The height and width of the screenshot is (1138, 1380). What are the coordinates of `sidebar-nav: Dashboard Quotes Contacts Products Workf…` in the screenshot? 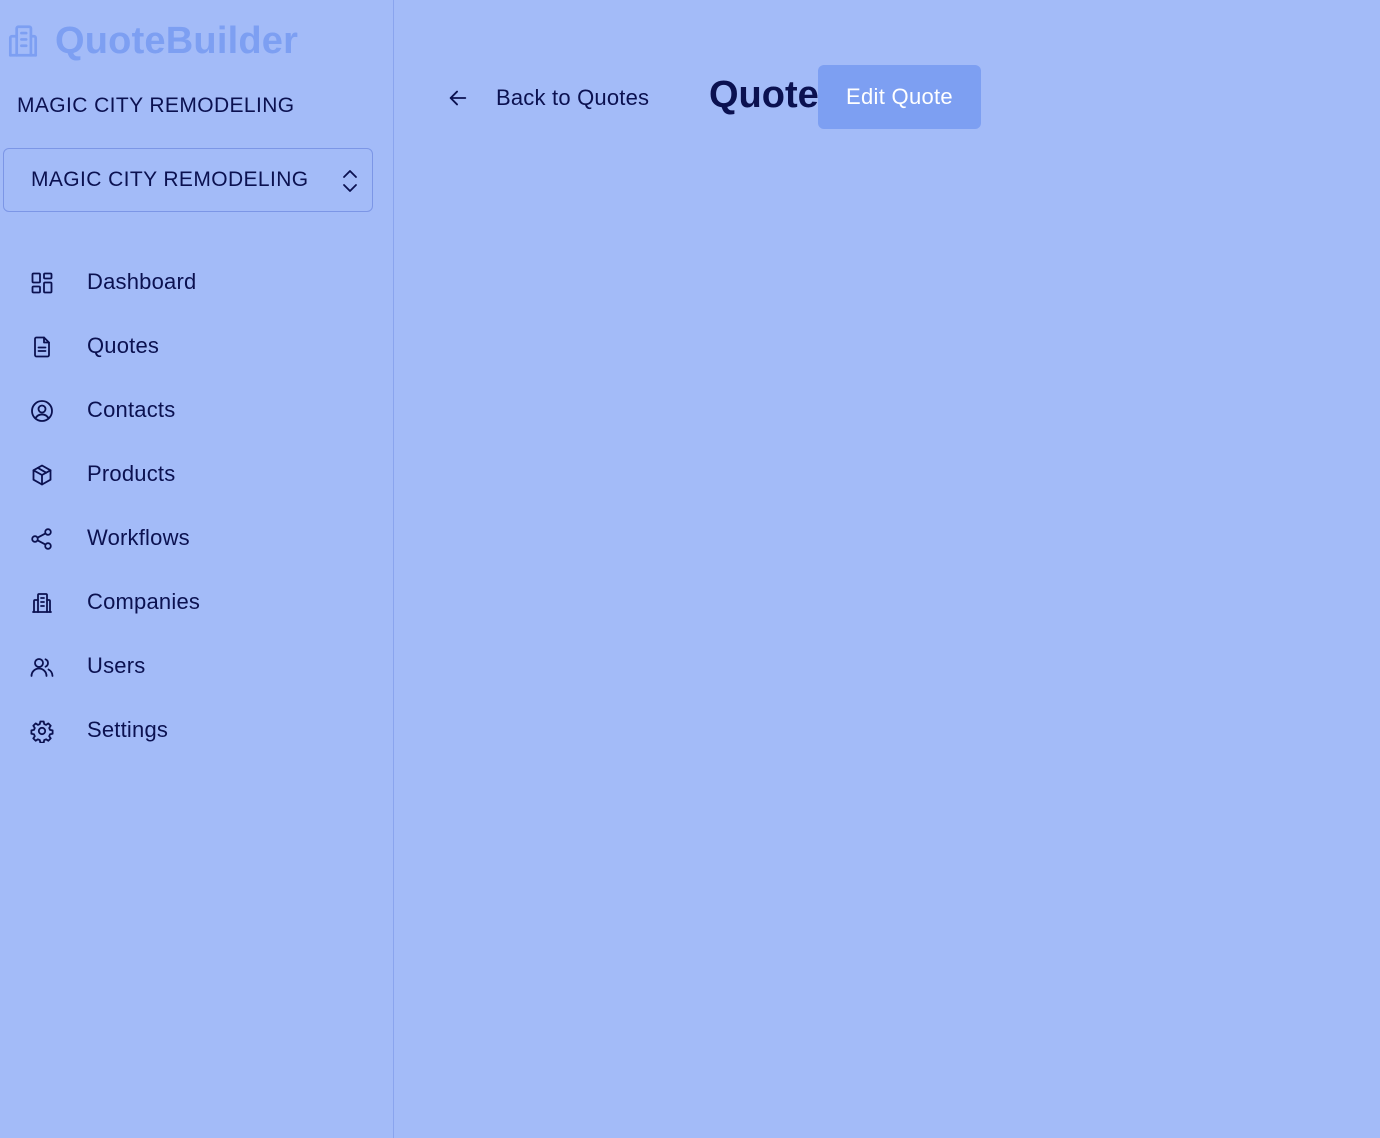 It's located at (197, 506).